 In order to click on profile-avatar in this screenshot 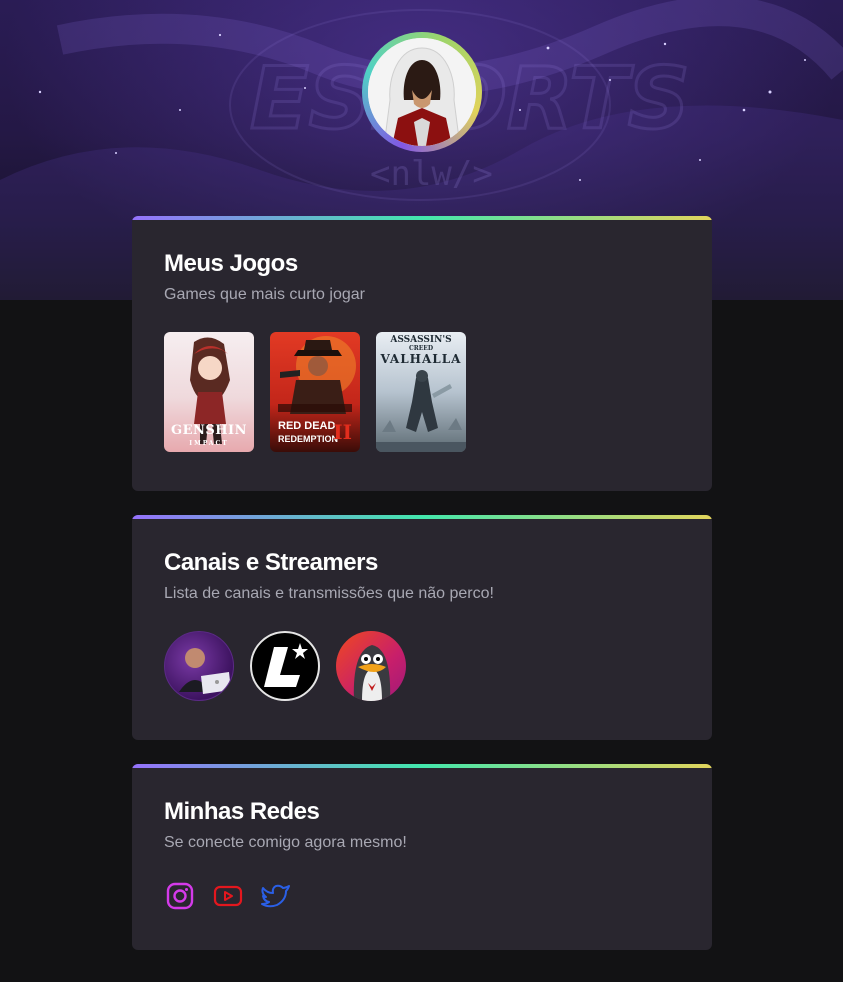, I will do `click(422, 92)`.